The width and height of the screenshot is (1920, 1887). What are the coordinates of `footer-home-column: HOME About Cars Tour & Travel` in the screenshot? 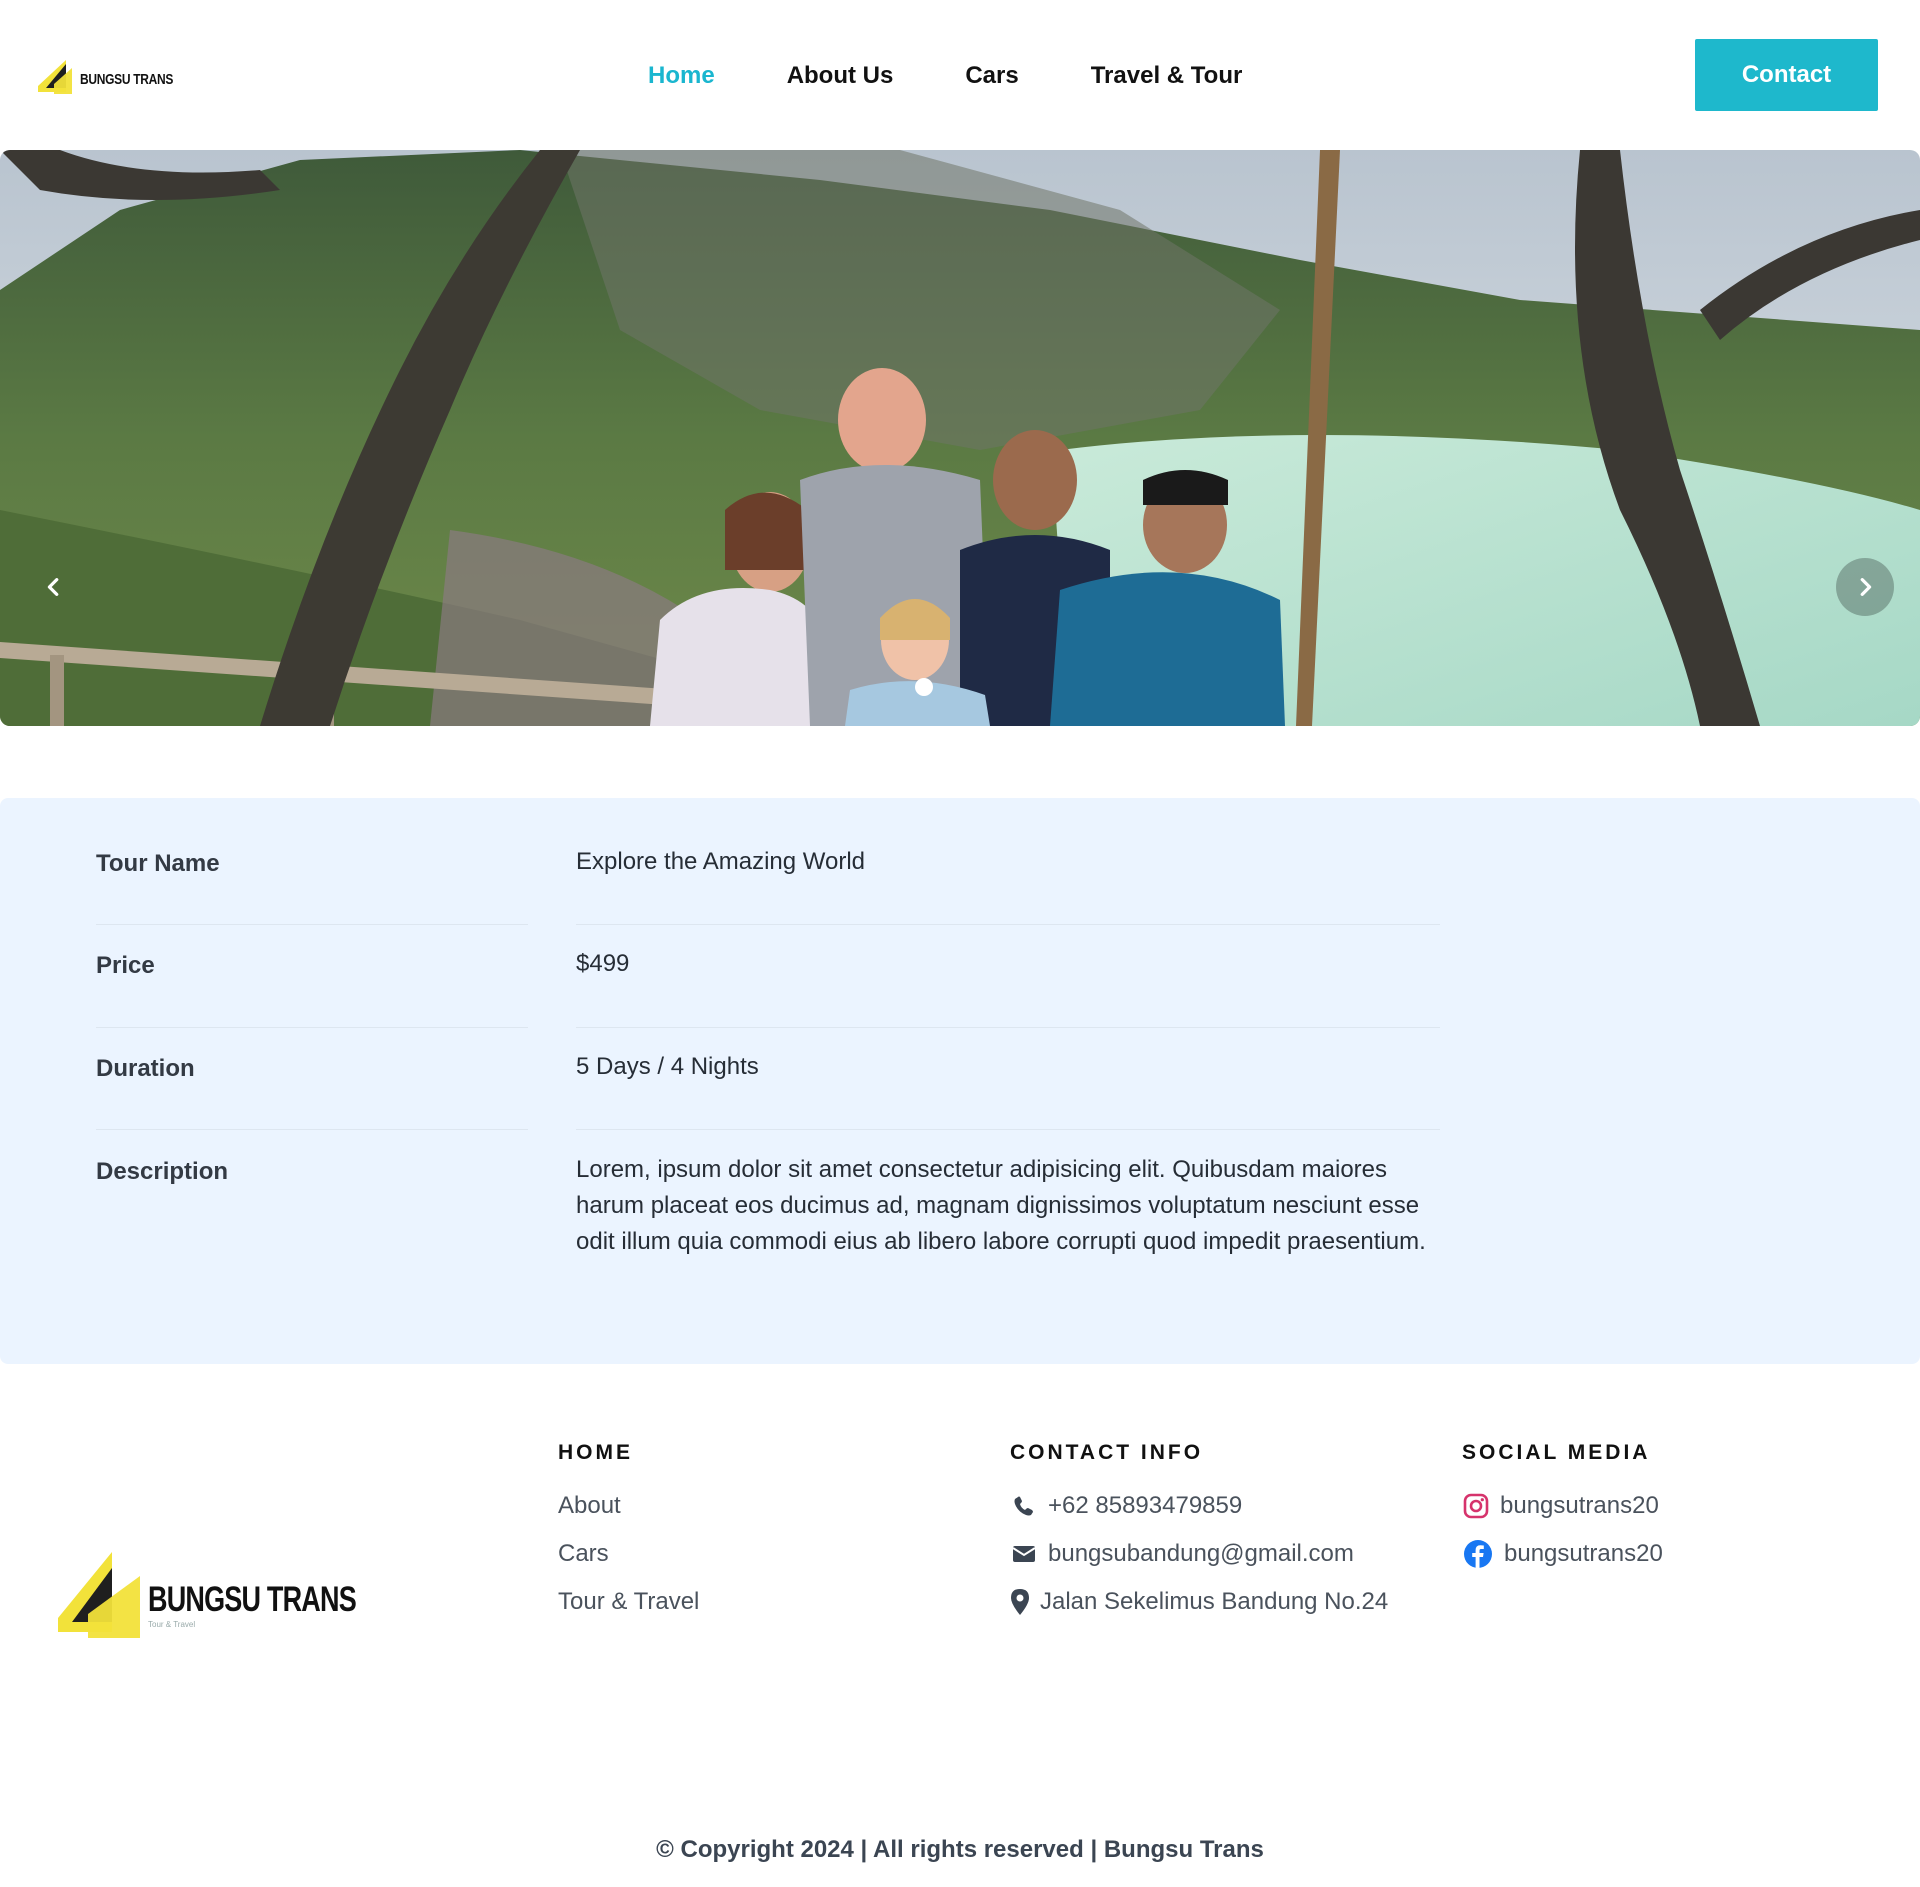 It's located at (628, 1532).